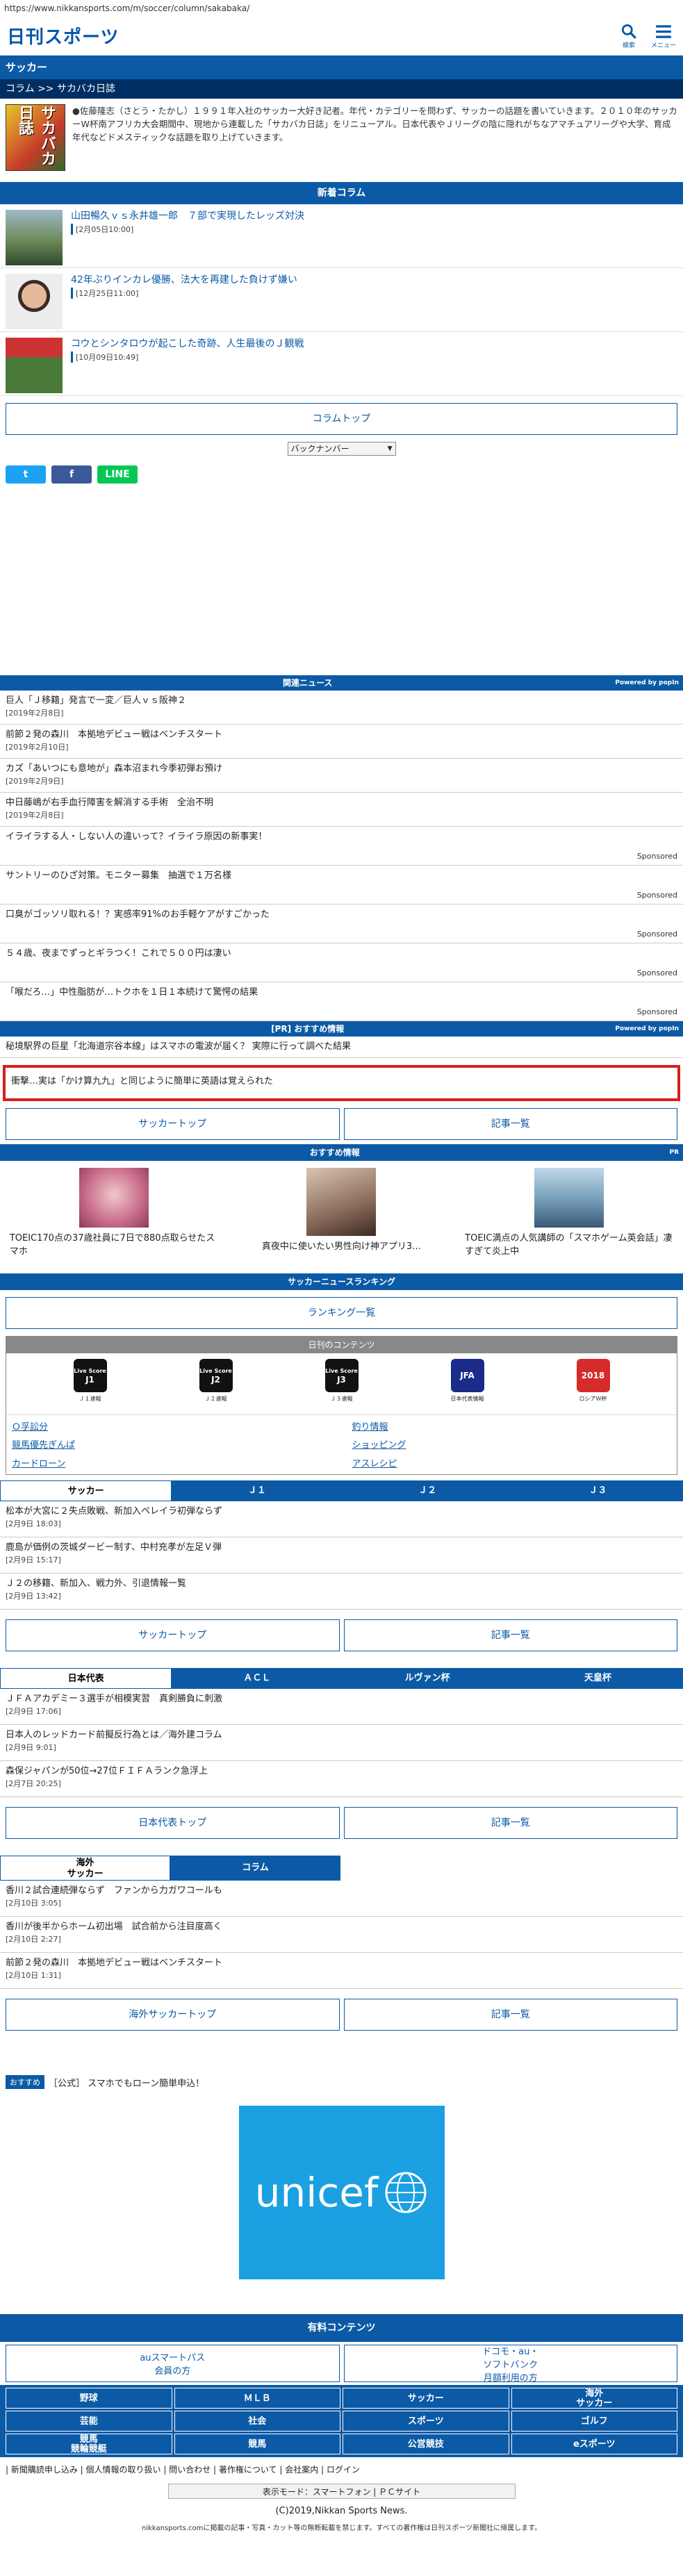 The width and height of the screenshot is (683, 2576). What do you see at coordinates (341, 1047) in the screenshot?
I see `pr-item: 秘境駅界の巨星「北海道宗谷本線」はスマホの電波が届く？ 実際に行って調べた結果` at bounding box center [341, 1047].